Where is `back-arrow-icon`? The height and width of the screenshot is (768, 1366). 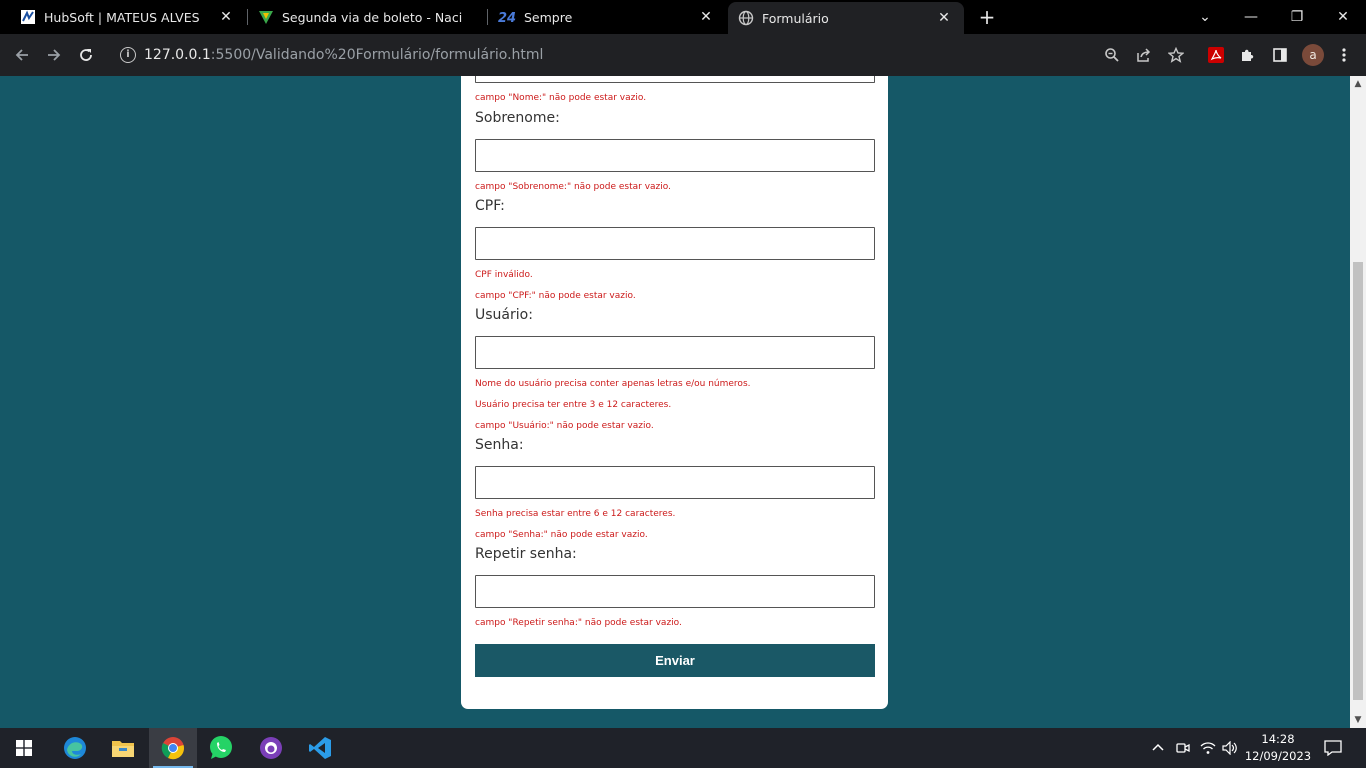
back-arrow-icon is located at coordinates (22, 55).